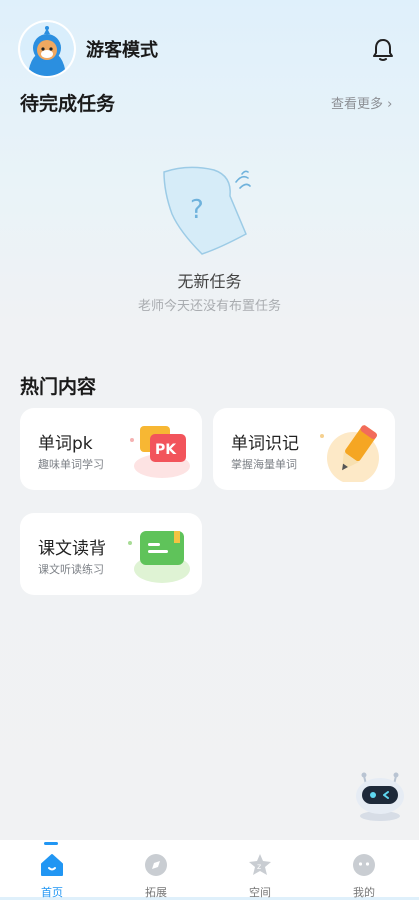  Describe the element at coordinates (380, 795) in the screenshot. I see `robot-assistant-icon` at that location.